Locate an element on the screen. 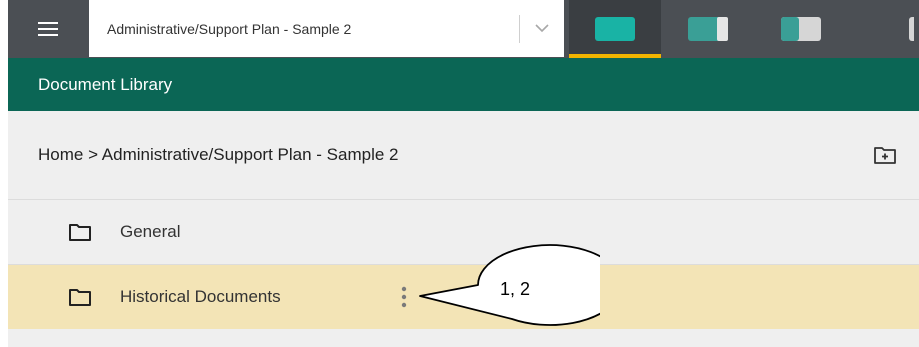  page-title: Document Library is located at coordinates (105, 84).